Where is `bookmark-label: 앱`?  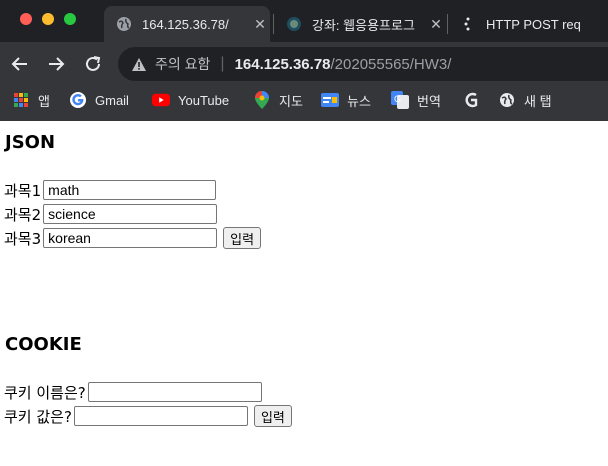 bookmark-label: 앱 is located at coordinates (44, 101).